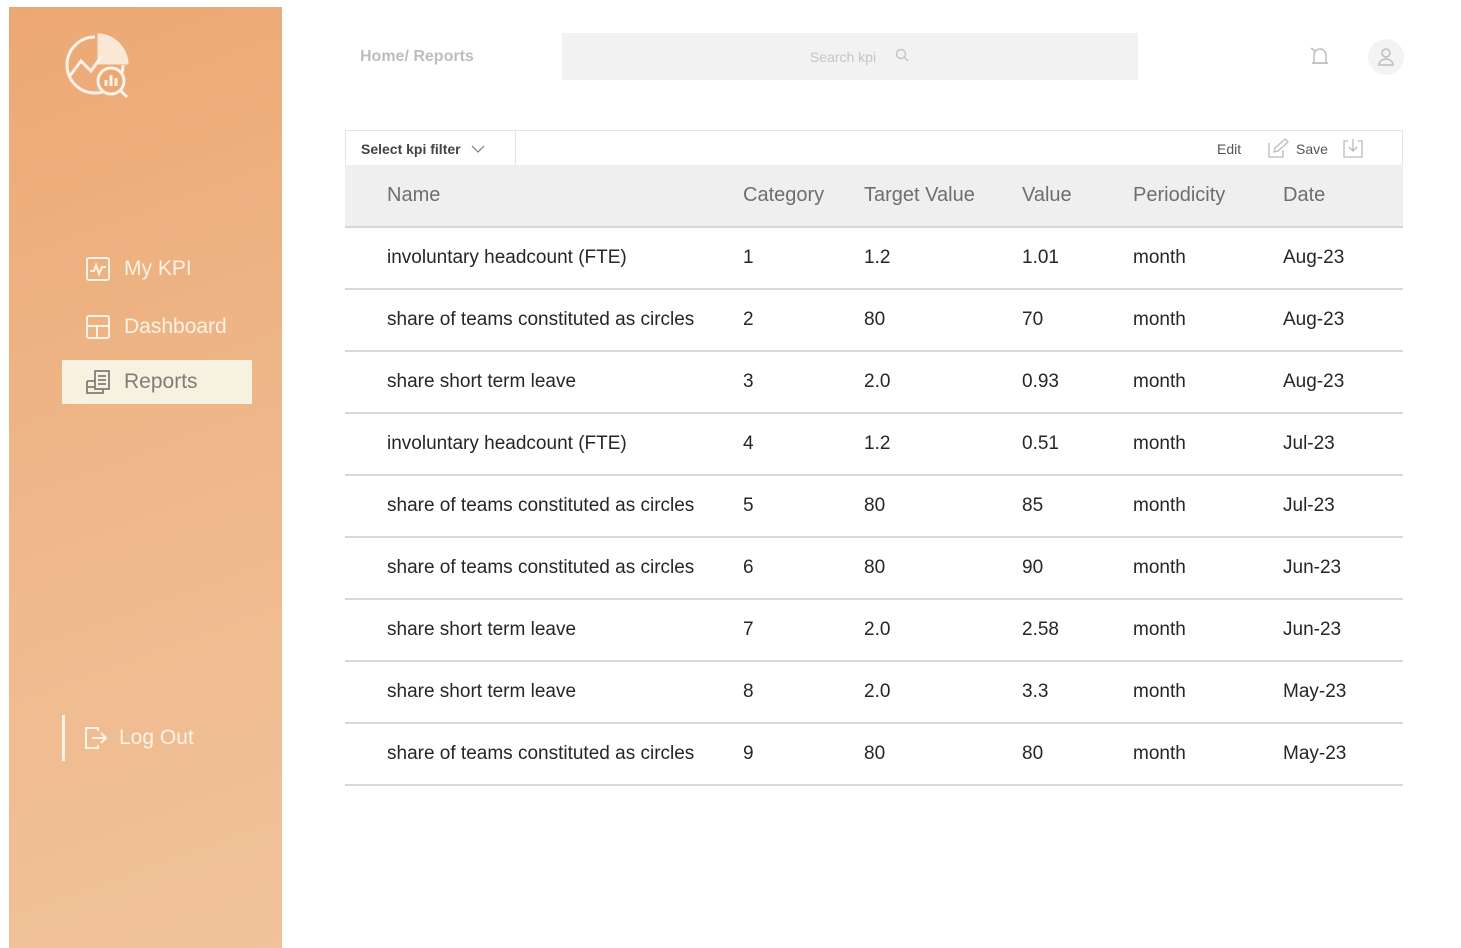  What do you see at coordinates (902, 56) in the screenshot?
I see `search-icon` at bounding box center [902, 56].